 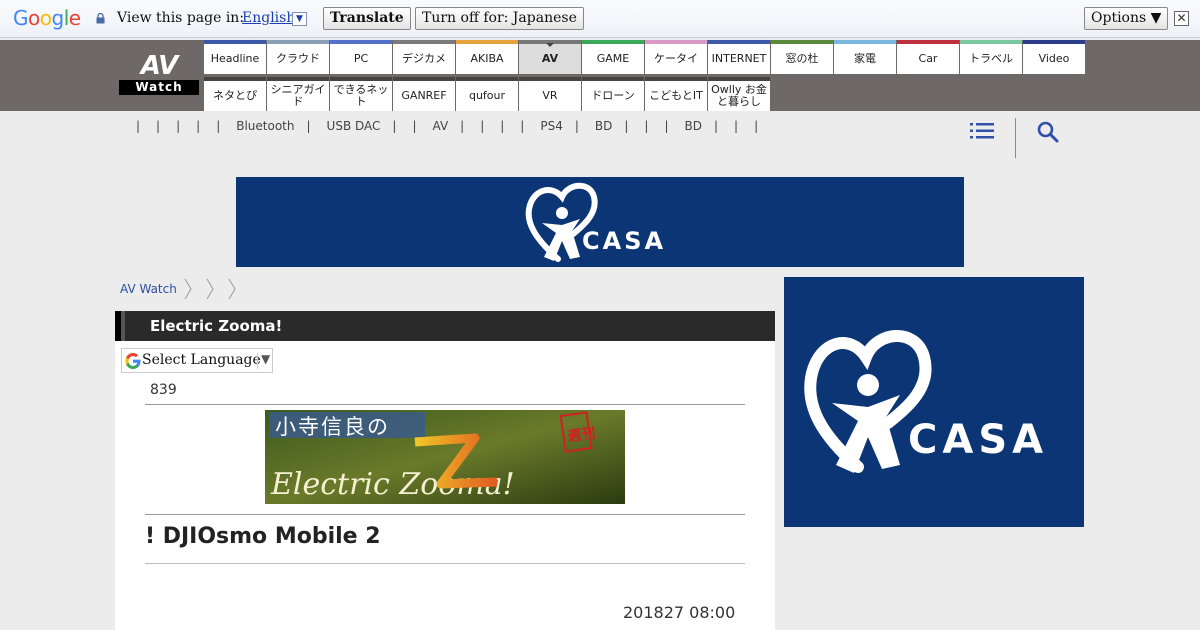 What do you see at coordinates (487, 57) in the screenshot?
I see `nav-akiba: AKIBA` at bounding box center [487, 57].